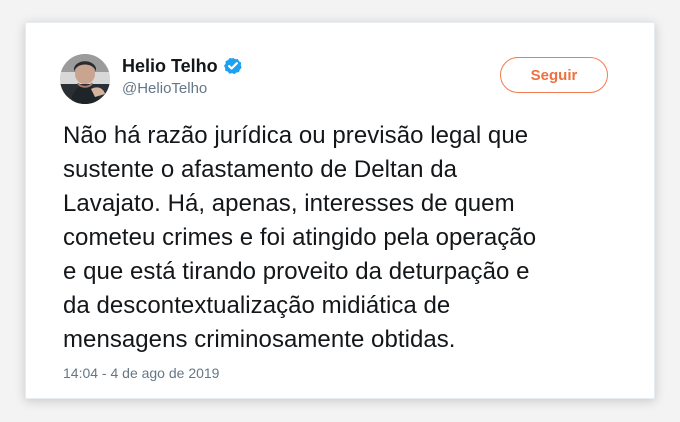 The image size is (680, 422). I want to click on verified-badge-icon, so click(232, 66).